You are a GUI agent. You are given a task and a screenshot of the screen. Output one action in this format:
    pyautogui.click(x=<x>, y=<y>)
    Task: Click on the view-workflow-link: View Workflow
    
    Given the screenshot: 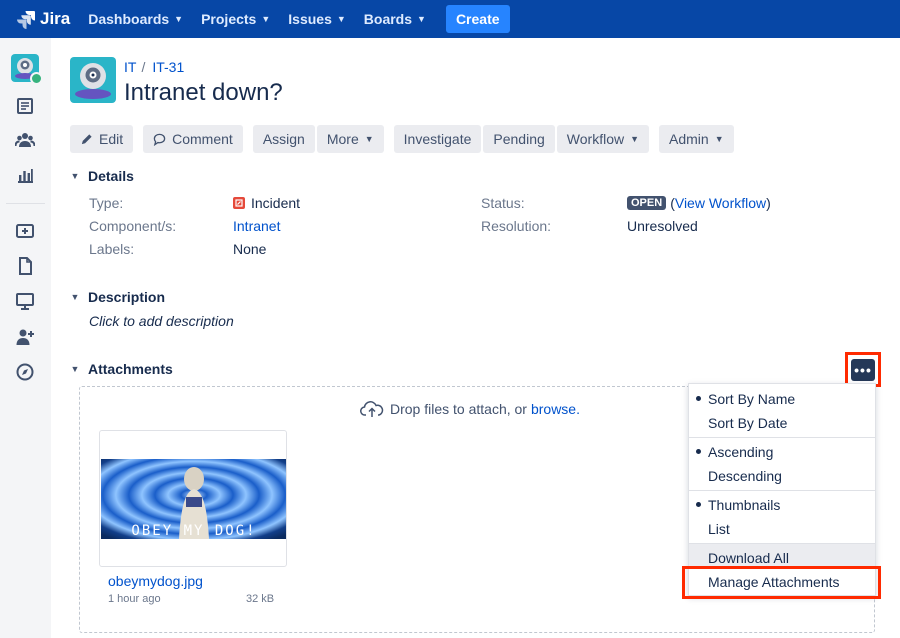 What is the action you would take?
    pyautogui.click(x=720, y=203)
    